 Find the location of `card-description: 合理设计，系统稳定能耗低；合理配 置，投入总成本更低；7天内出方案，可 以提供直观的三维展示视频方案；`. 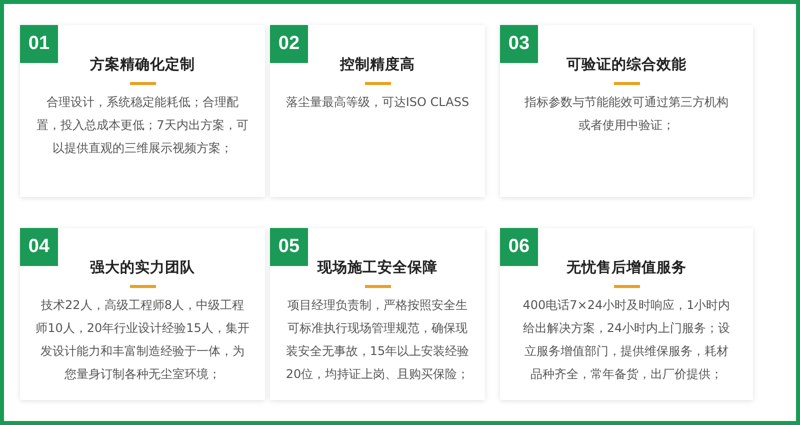

card-description: 合理设计，系统稳定能耗低；合理配 置，投入总成本更低；7天内出方案，可 以提供直观的三维展示视频方案； is located at coordinates (142, 125).